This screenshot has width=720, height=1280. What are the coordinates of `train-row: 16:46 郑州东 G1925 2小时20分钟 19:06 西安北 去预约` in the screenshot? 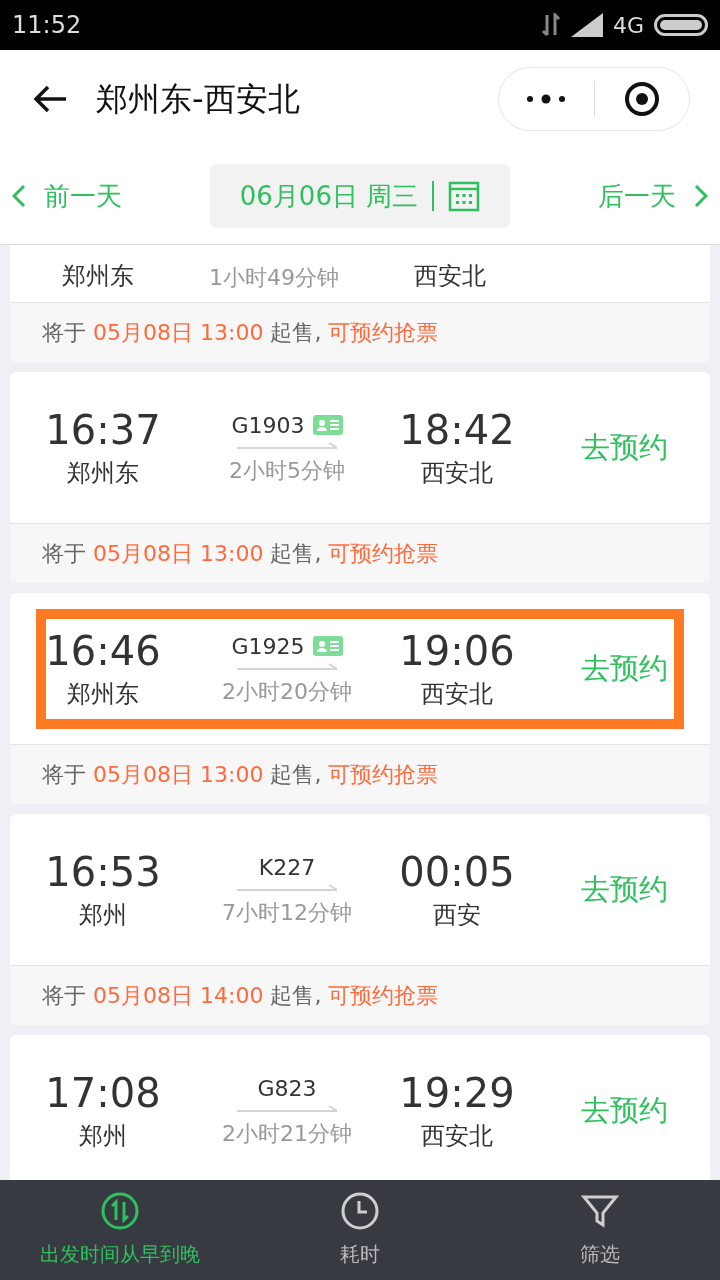 It's located at (360, 668).